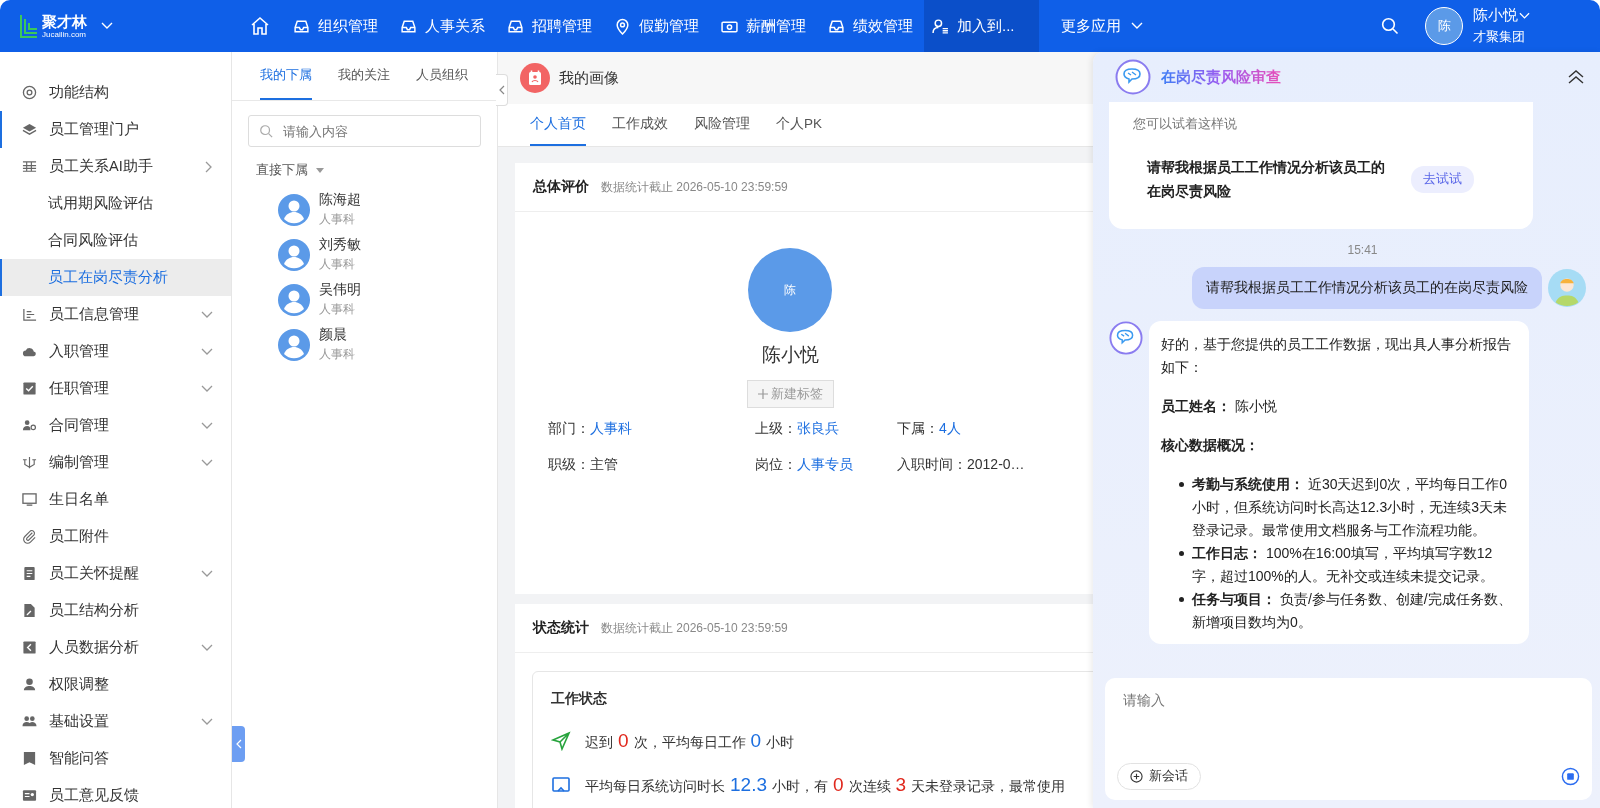 This screenshot has height=808, width=1600. Describe the element at coordinates (549, 26) in the screenshot. I see `nav-tab: 招聘管理` at that location.